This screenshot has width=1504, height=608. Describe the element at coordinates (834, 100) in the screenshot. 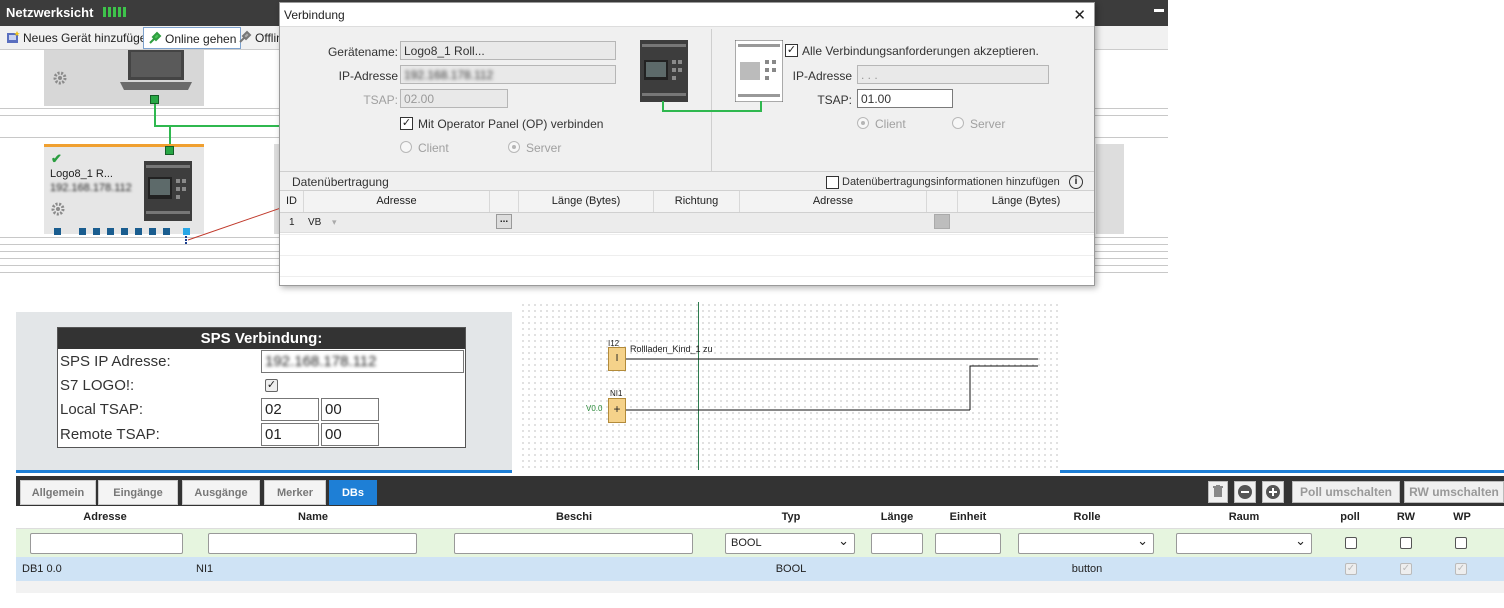

I see `remote-tsap-label: TSAP:` at that location.